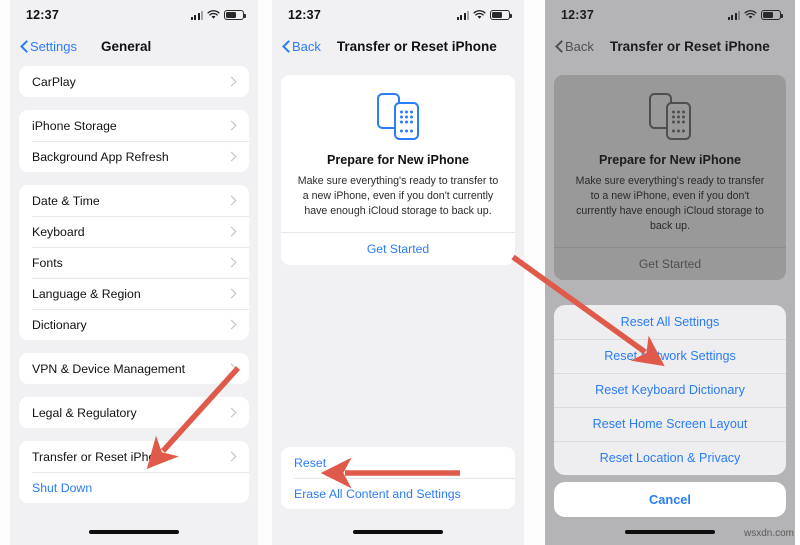 The width and height of the screenshot is (800, 545). I want to click on settings-row-vpn-device-management: VPN & Device Management, so click(134, 368).